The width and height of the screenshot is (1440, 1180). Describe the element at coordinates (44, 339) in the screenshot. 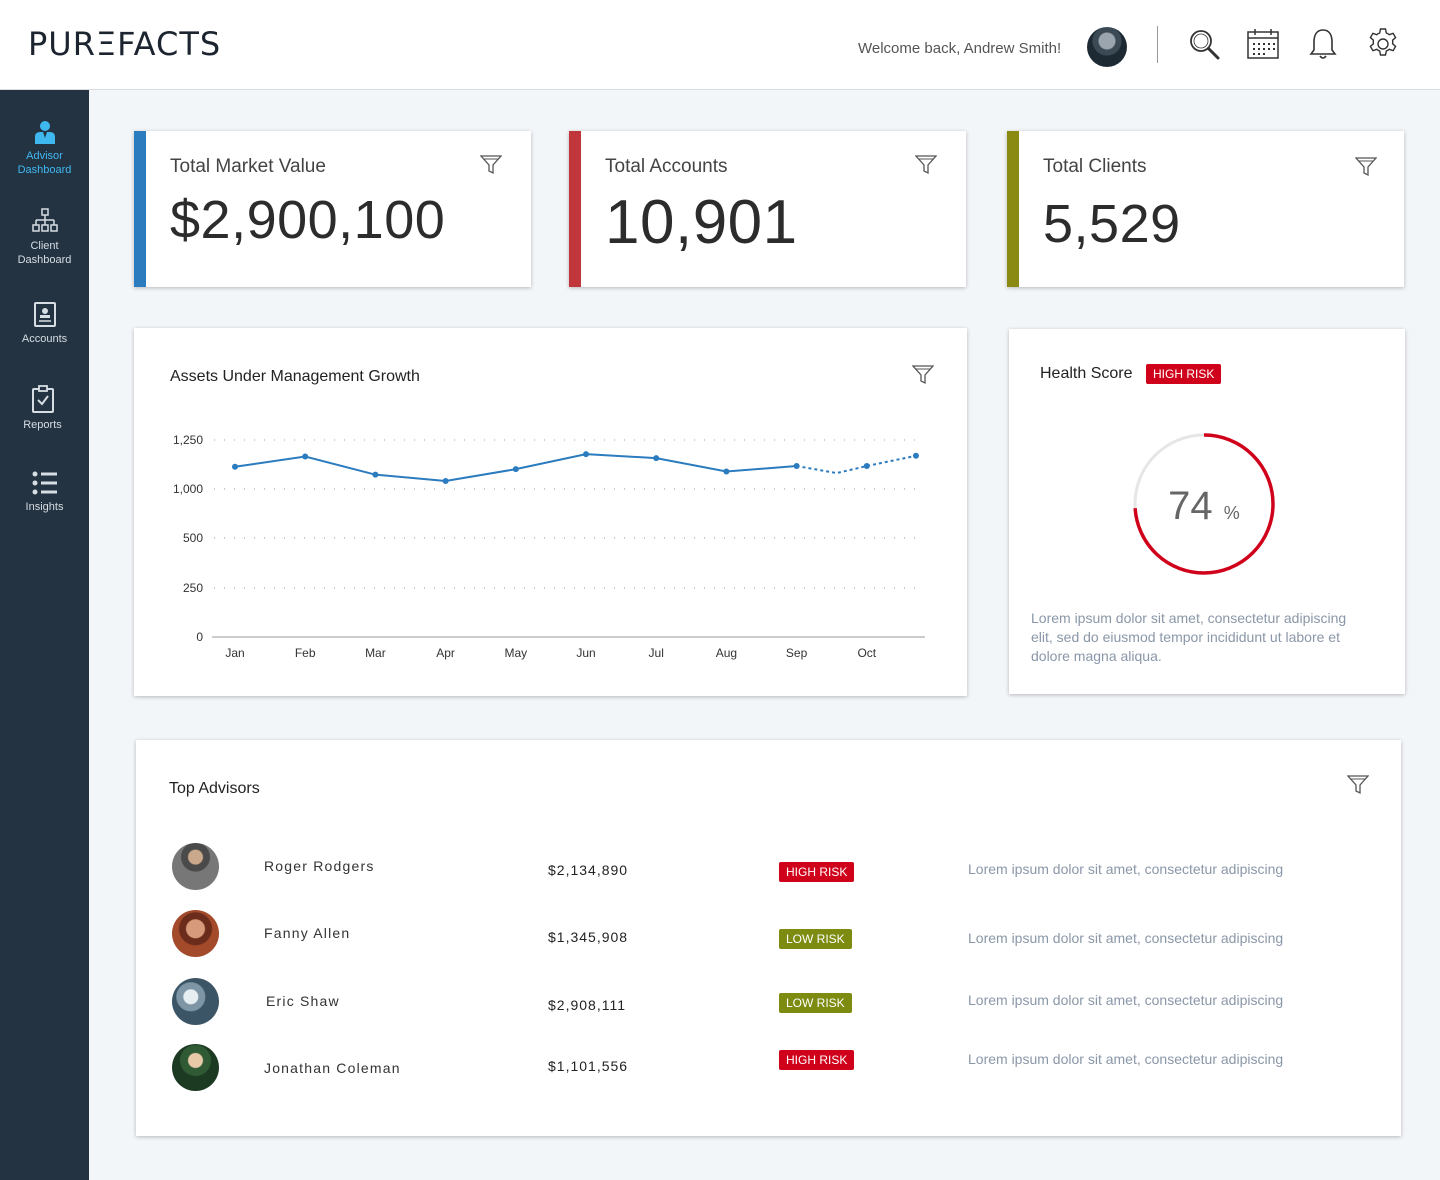

I see `sidebar-item-label: Accounts` at that location.